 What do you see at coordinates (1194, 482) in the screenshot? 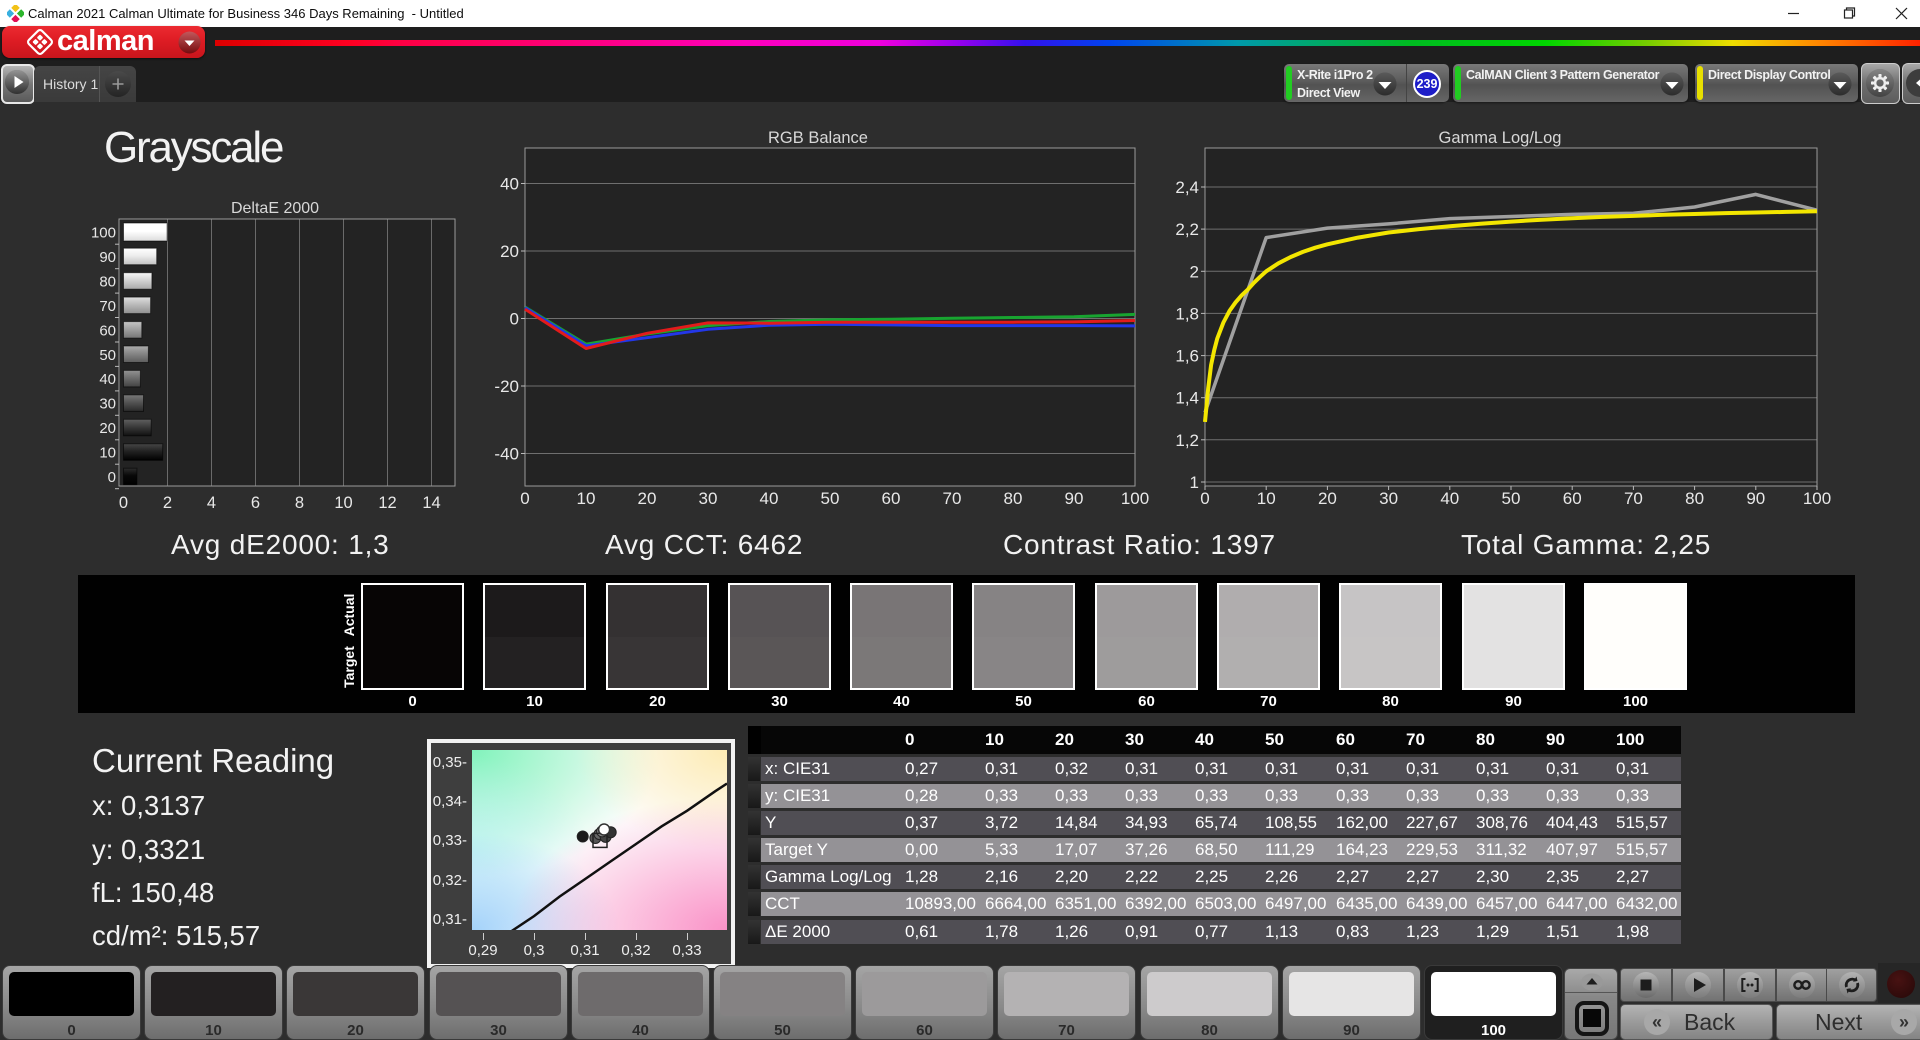
I see `svg-text: 1` at bounding box center [1194, 482].